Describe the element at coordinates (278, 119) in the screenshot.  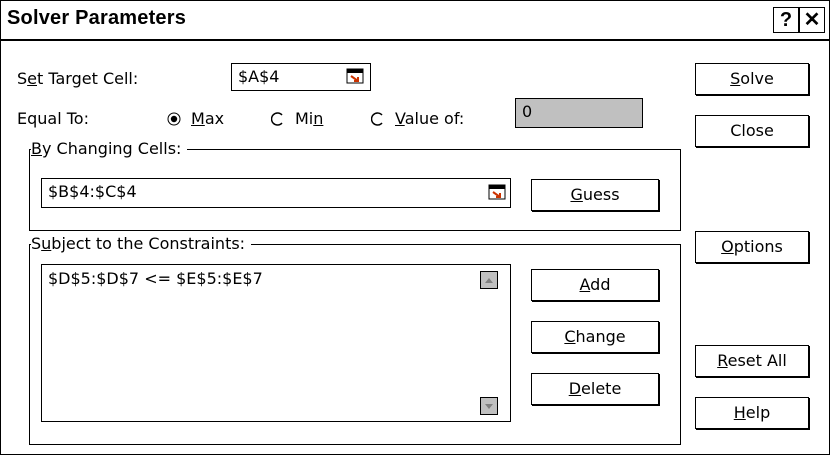
I see `min-radio` at that location.